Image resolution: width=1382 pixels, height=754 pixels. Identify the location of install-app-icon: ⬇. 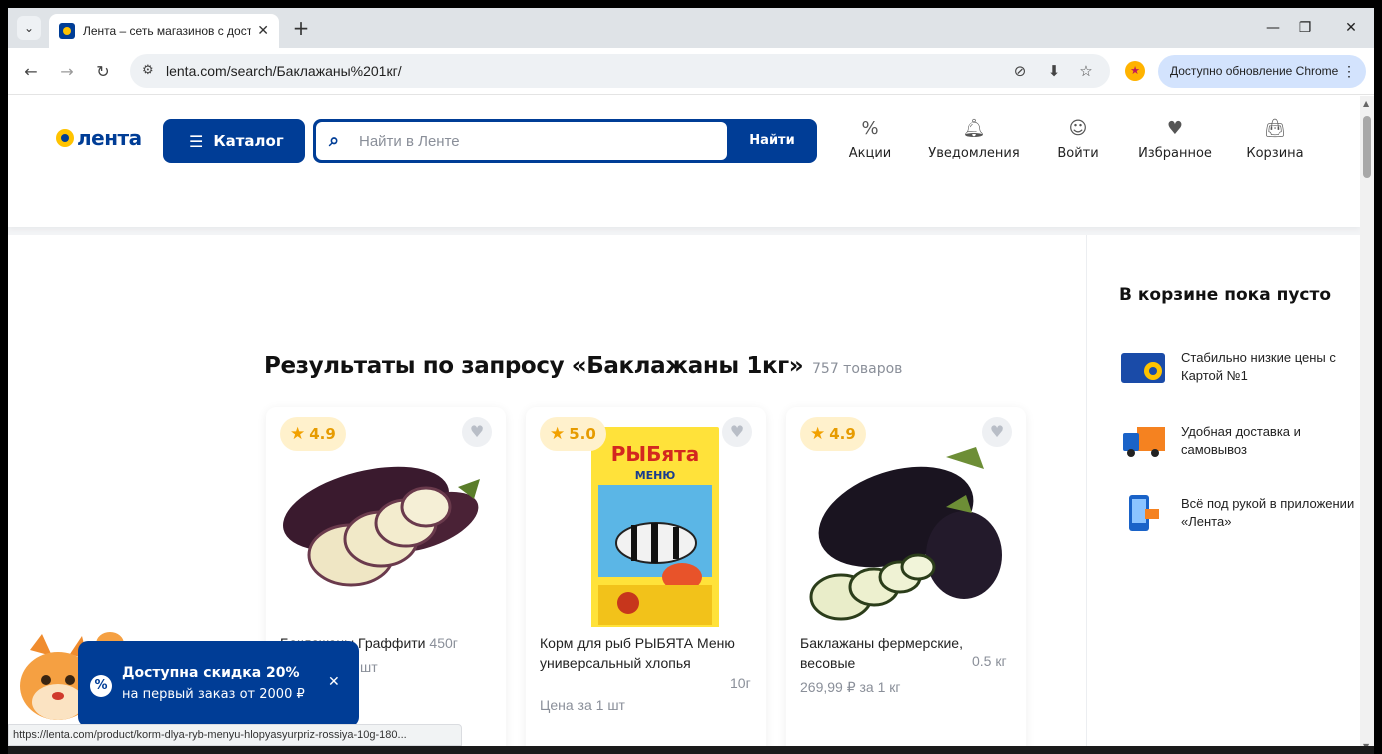
(1054, 71).